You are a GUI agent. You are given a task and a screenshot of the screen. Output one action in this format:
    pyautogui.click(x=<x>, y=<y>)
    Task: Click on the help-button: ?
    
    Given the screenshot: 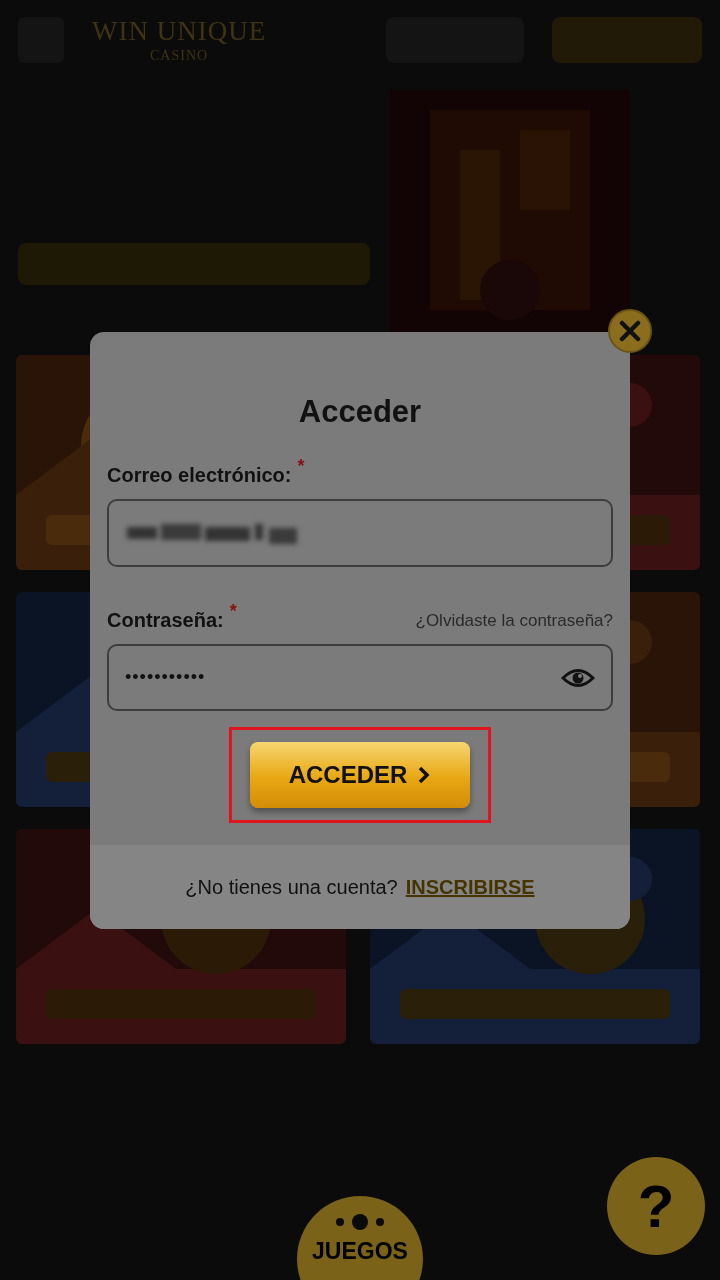 What is the action you would take?
    pyautogui.click(x=656, y=1206)
    